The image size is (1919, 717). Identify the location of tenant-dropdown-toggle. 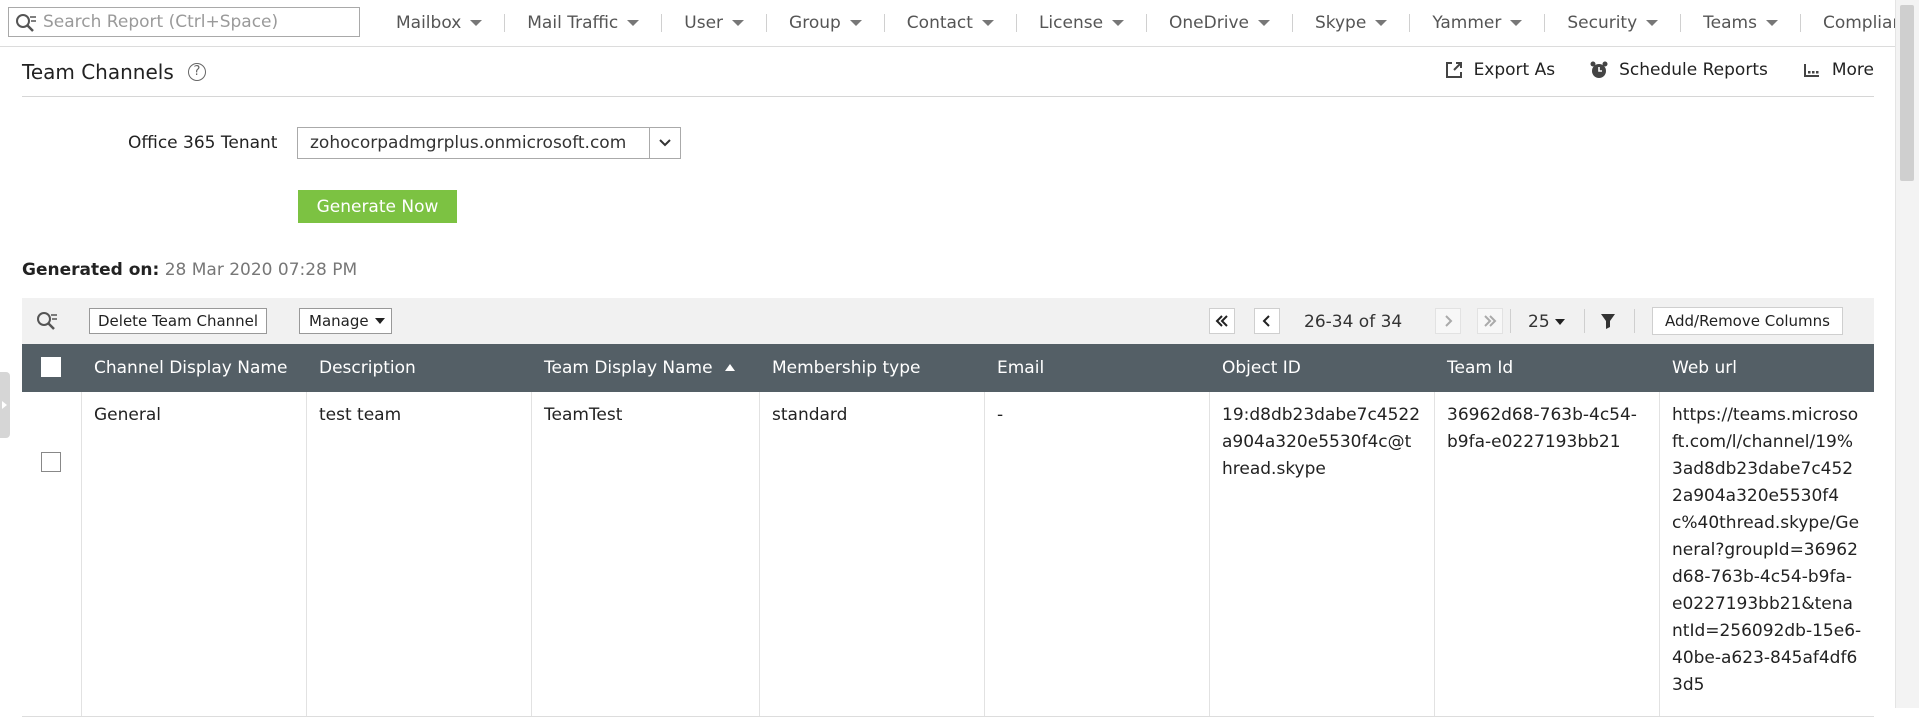
(664, 143).